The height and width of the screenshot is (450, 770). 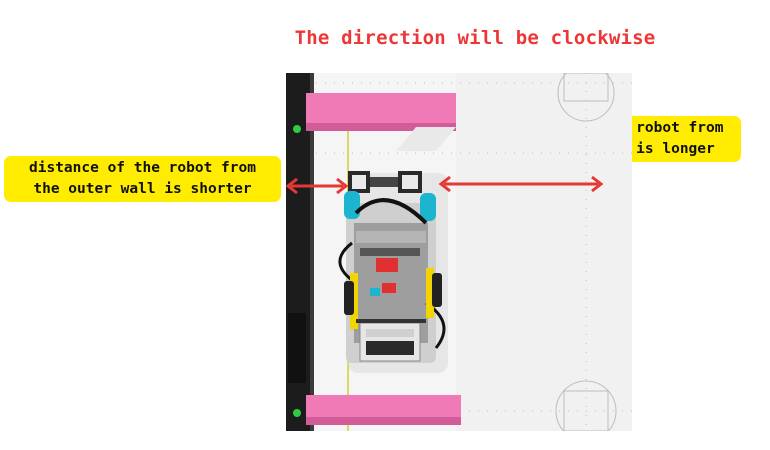 I want to click on page-title: The direction will be clockwise, so click(x=475, y=38).